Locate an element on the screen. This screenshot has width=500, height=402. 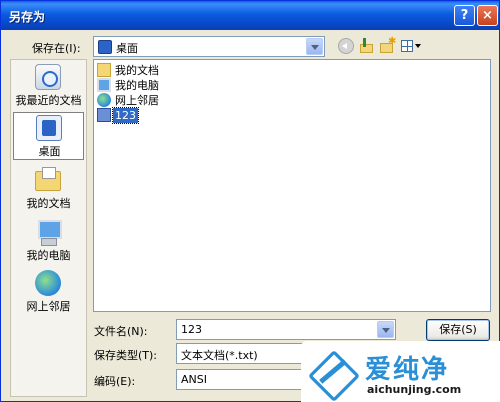
encoding-value: ANSI is located at coordinates (194, 379).